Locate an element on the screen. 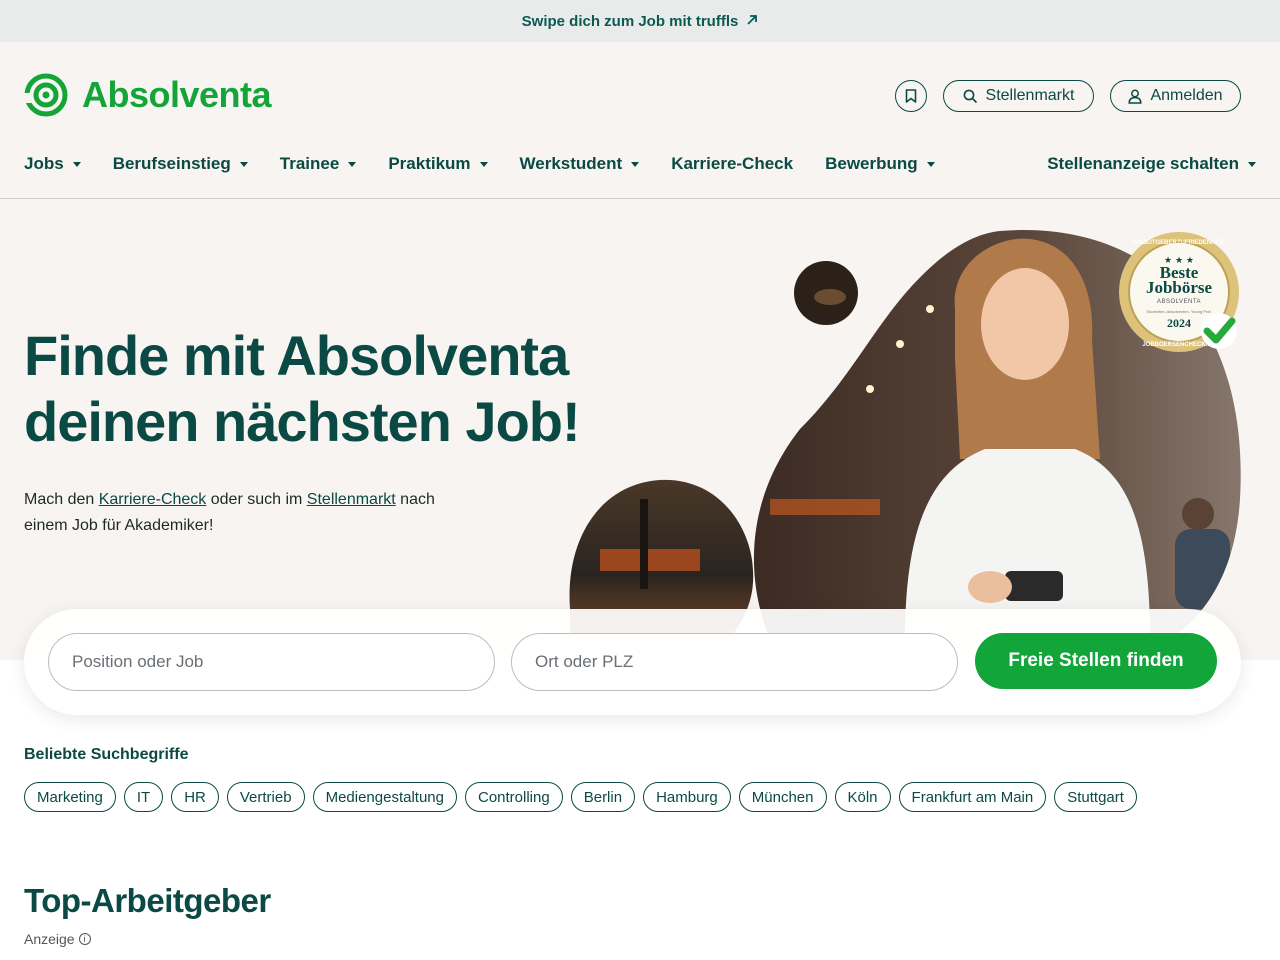 The image size is (1280, 960). search-chip: Frankfurt am Main is located at coordinates (972, 797).